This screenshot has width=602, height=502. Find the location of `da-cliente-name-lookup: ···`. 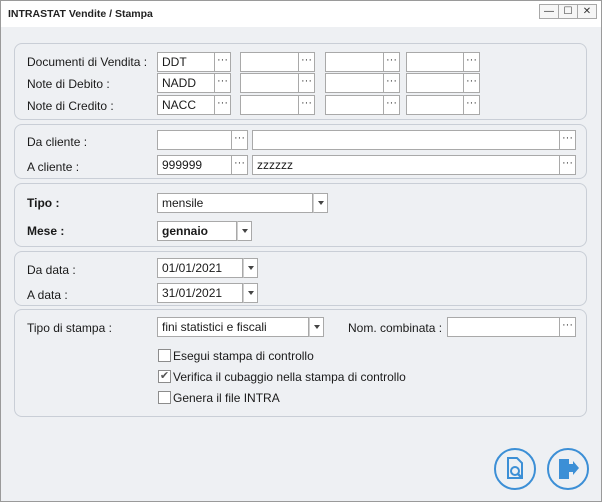

da-cliente-name-lookup: ··· is located at coordinates (568, 140).